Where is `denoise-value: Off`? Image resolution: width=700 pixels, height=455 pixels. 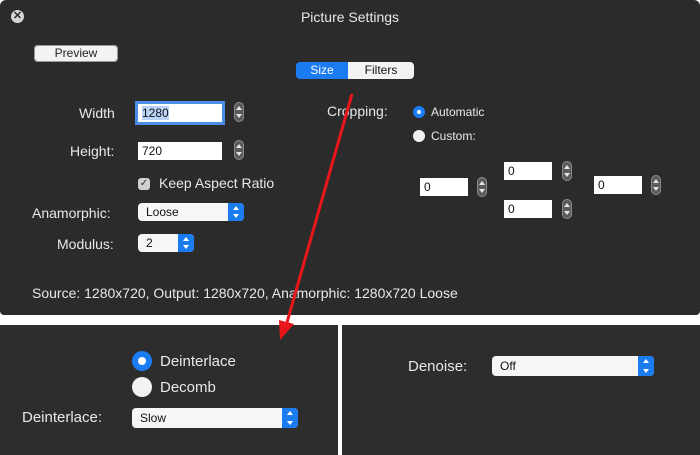
denoise-value: Off is located at coordinates (508, 366).